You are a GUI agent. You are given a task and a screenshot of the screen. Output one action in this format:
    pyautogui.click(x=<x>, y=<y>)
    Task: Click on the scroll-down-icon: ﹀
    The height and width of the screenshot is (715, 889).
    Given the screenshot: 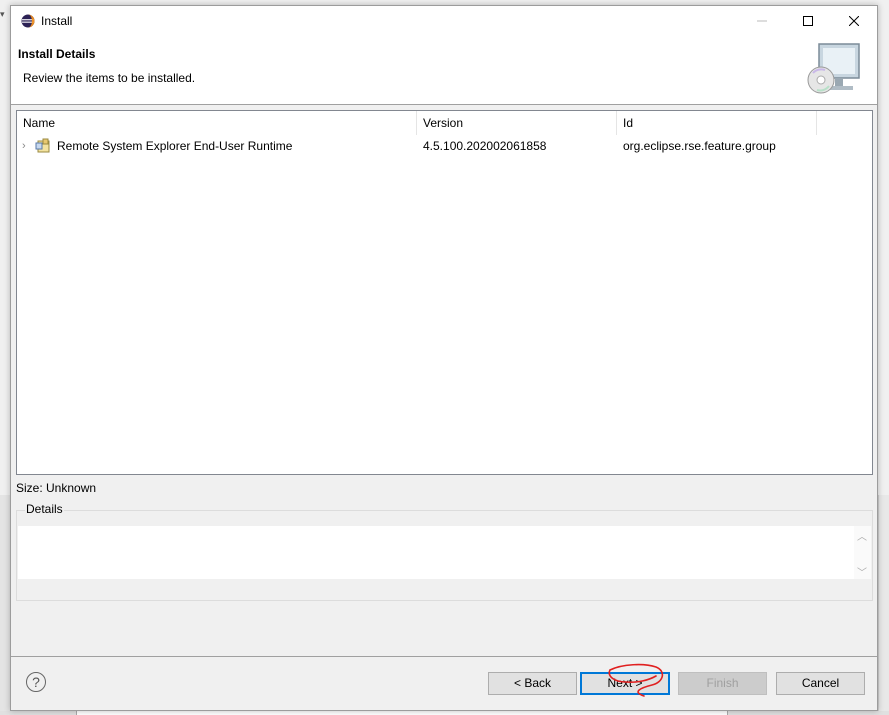 What is the action you would take?
    pyautogui.click(x=862, y=571)
    